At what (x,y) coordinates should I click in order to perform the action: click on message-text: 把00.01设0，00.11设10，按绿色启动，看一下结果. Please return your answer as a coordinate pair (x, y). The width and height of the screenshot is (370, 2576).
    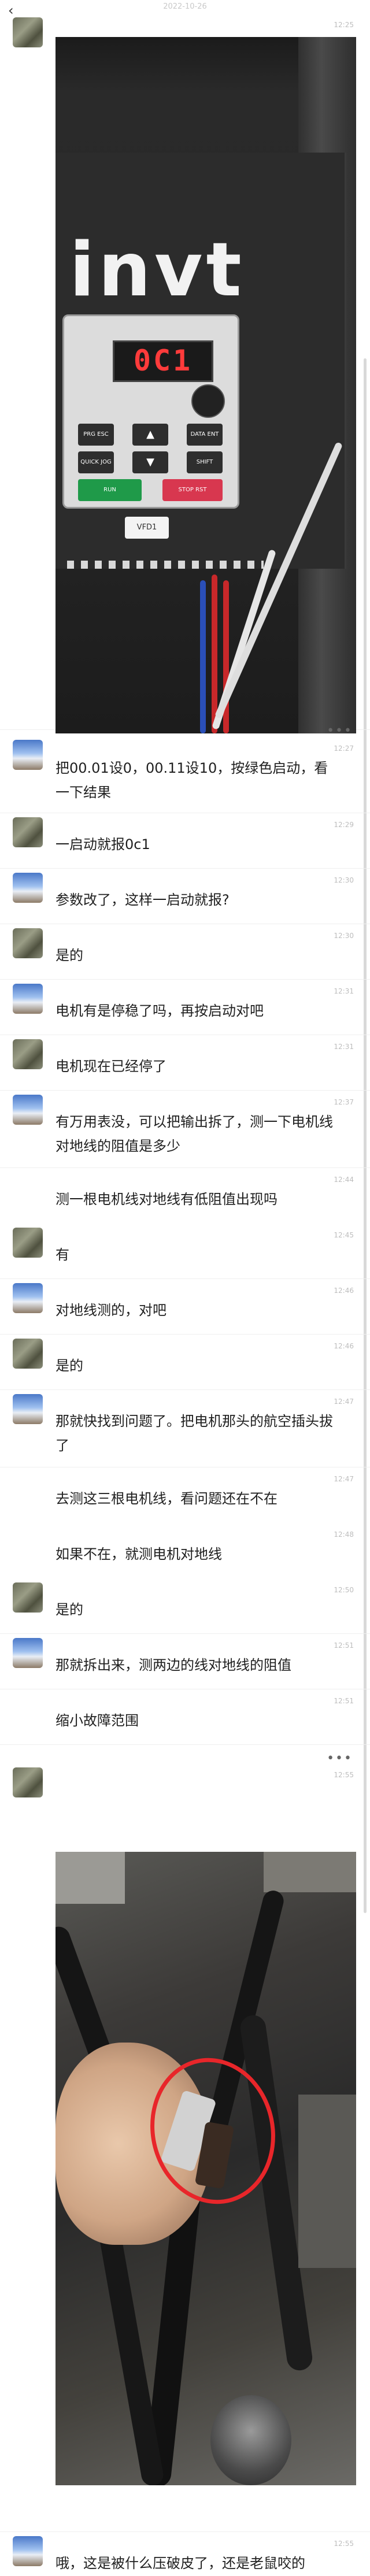
    Looking at the image, I should click on (192, 780).